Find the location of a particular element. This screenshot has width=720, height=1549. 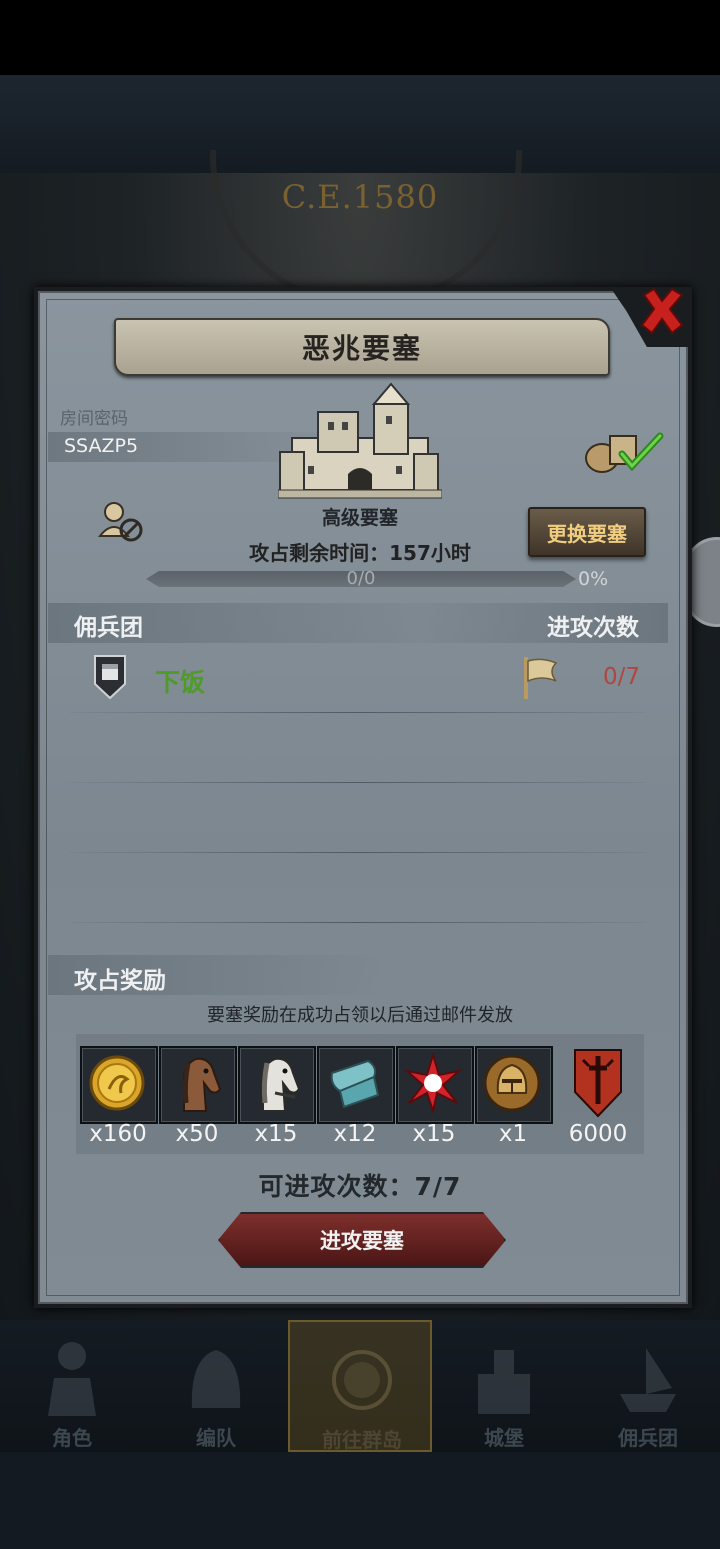

flag-icon is located at coordinates (541, 678).